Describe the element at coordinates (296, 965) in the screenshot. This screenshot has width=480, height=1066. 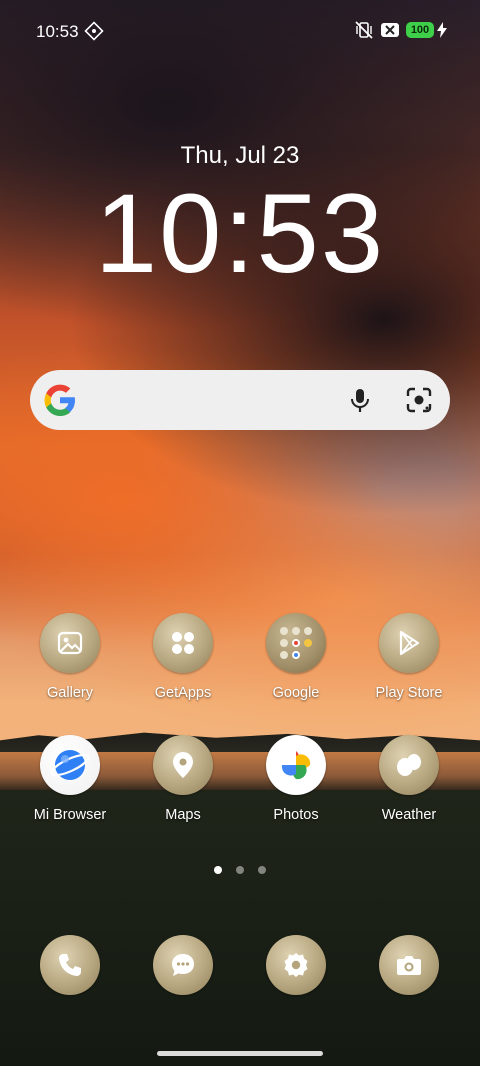
I see `settings-icon` at that location.